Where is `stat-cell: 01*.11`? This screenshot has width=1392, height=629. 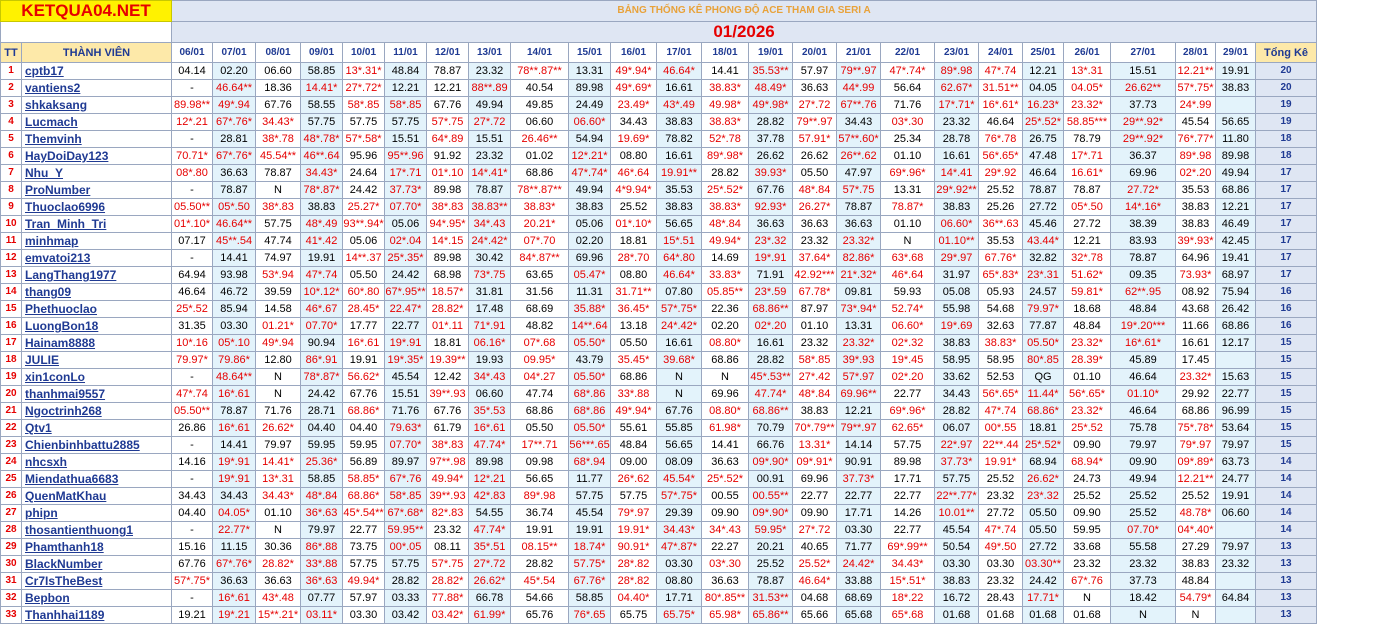 stat-cell: 01*.11 is located at coordinates (448, 326).